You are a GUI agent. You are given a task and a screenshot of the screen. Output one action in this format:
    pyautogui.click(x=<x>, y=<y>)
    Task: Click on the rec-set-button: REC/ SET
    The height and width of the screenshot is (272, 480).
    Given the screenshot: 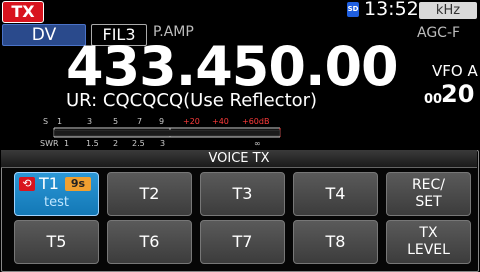 What is the action you would take?
    pyautogui.click(x=428, y=194)
    